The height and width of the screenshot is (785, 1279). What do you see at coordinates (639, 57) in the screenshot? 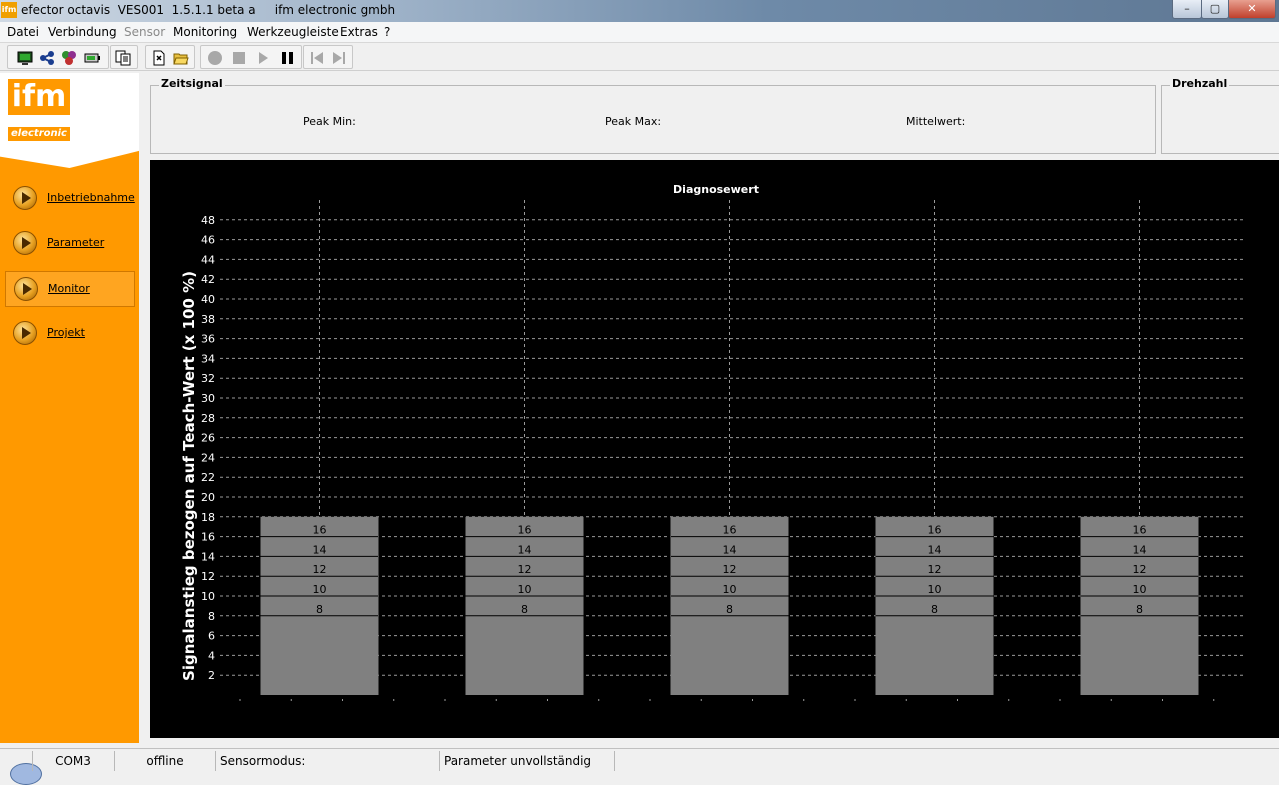
I see `toolbar` at bounding box center [639, 57].